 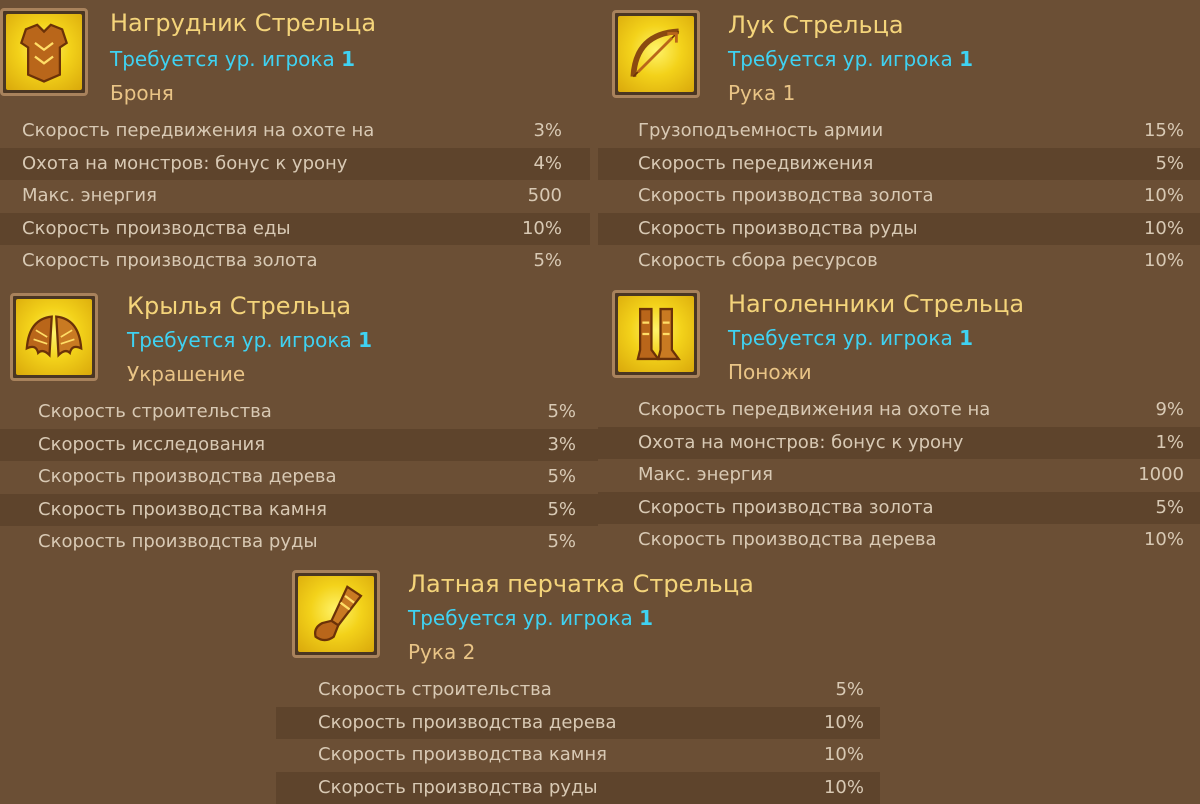 I want to click on stat-row: Скорость производства золота 10%, so click(x=899, y=196).